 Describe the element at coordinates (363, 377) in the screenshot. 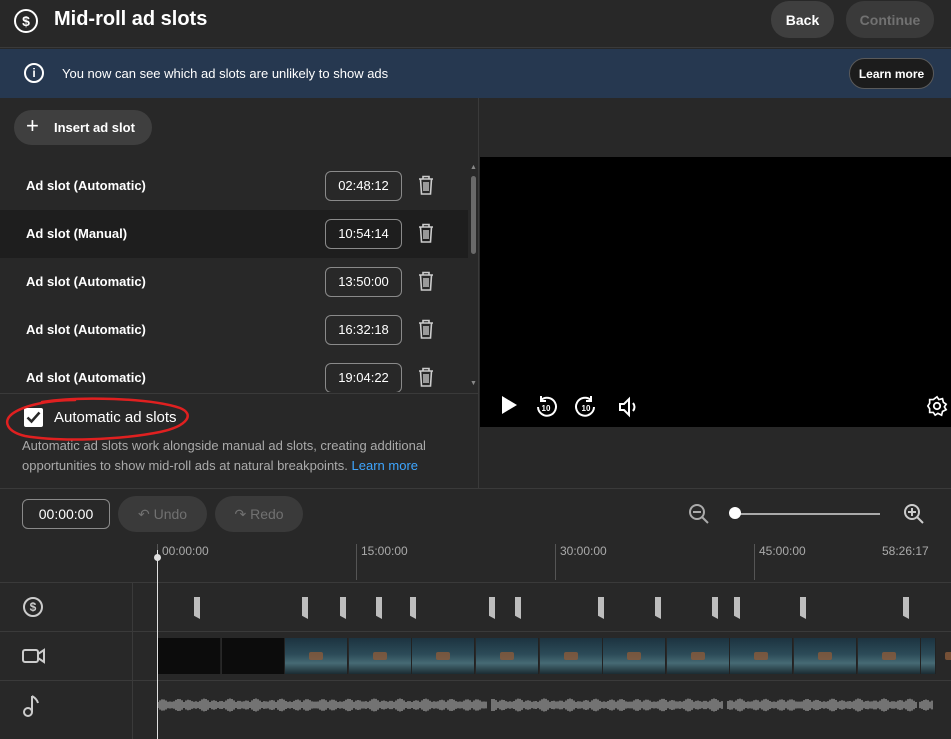

I see `ad-slot-time-field: 19:04:22` at that location.